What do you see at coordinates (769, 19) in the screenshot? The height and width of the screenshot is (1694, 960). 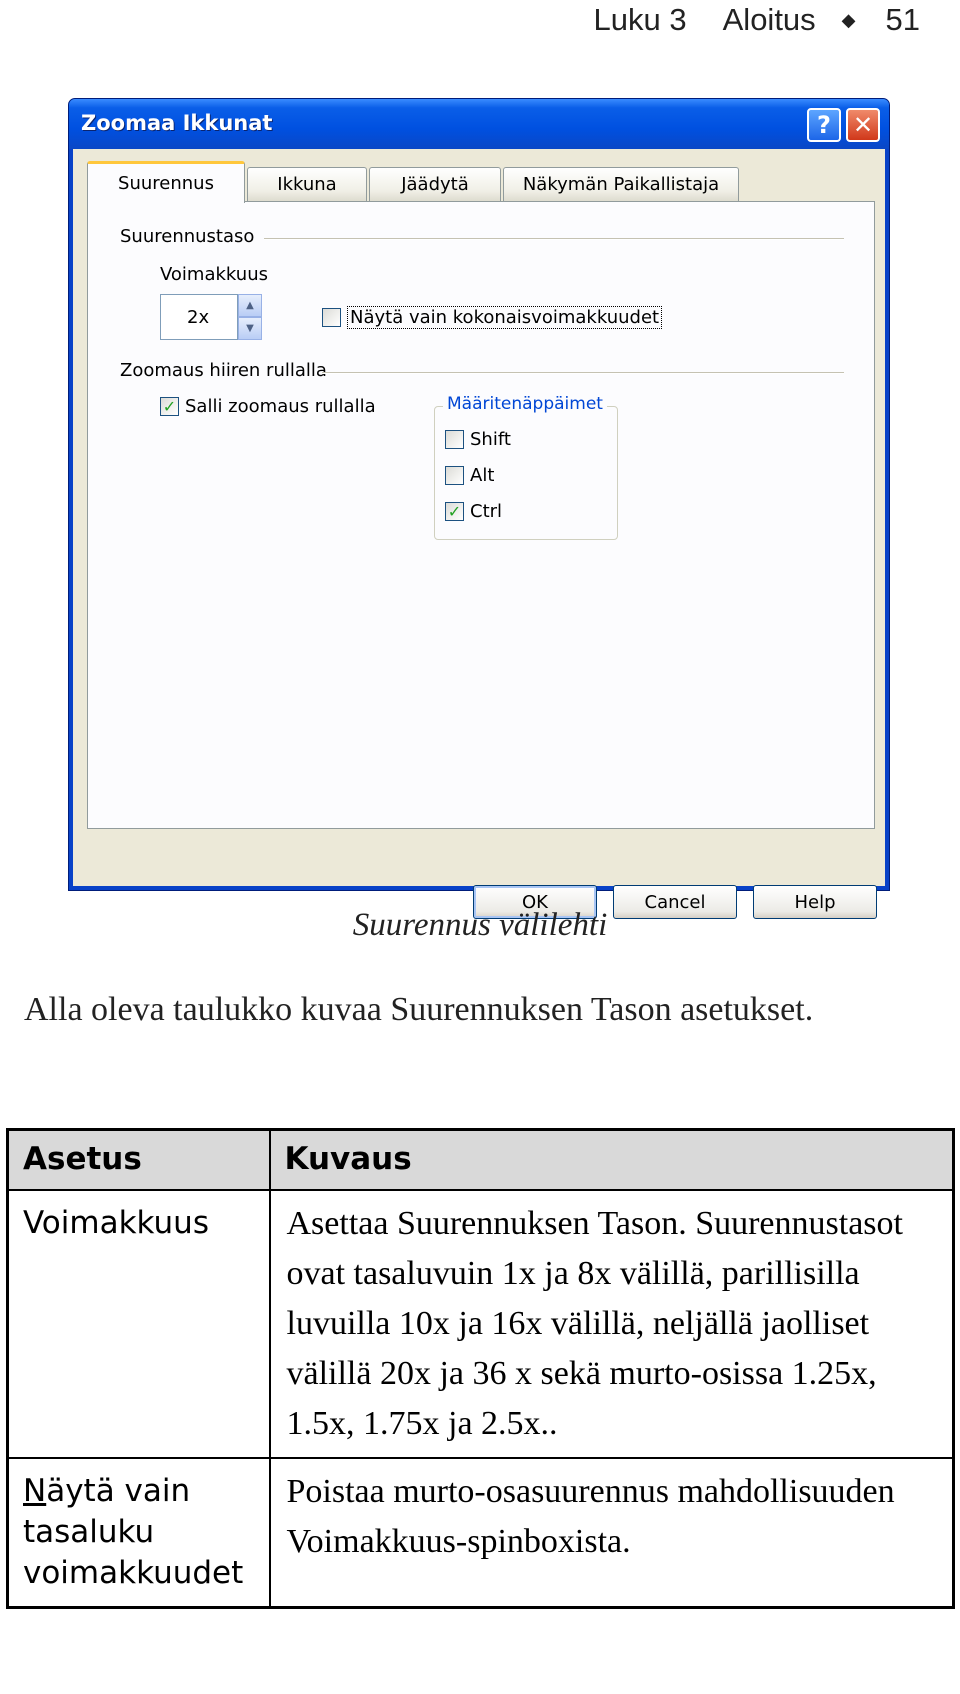 I see `section-label: Aloitus` at bounding box center [769, 19].